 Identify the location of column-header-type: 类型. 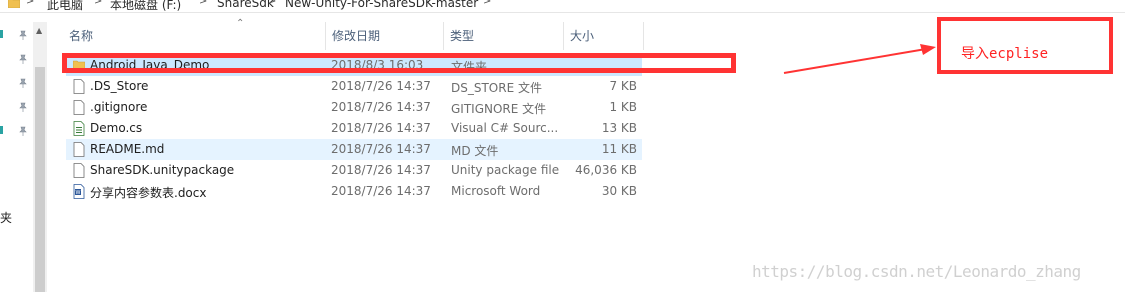
(504, 36).